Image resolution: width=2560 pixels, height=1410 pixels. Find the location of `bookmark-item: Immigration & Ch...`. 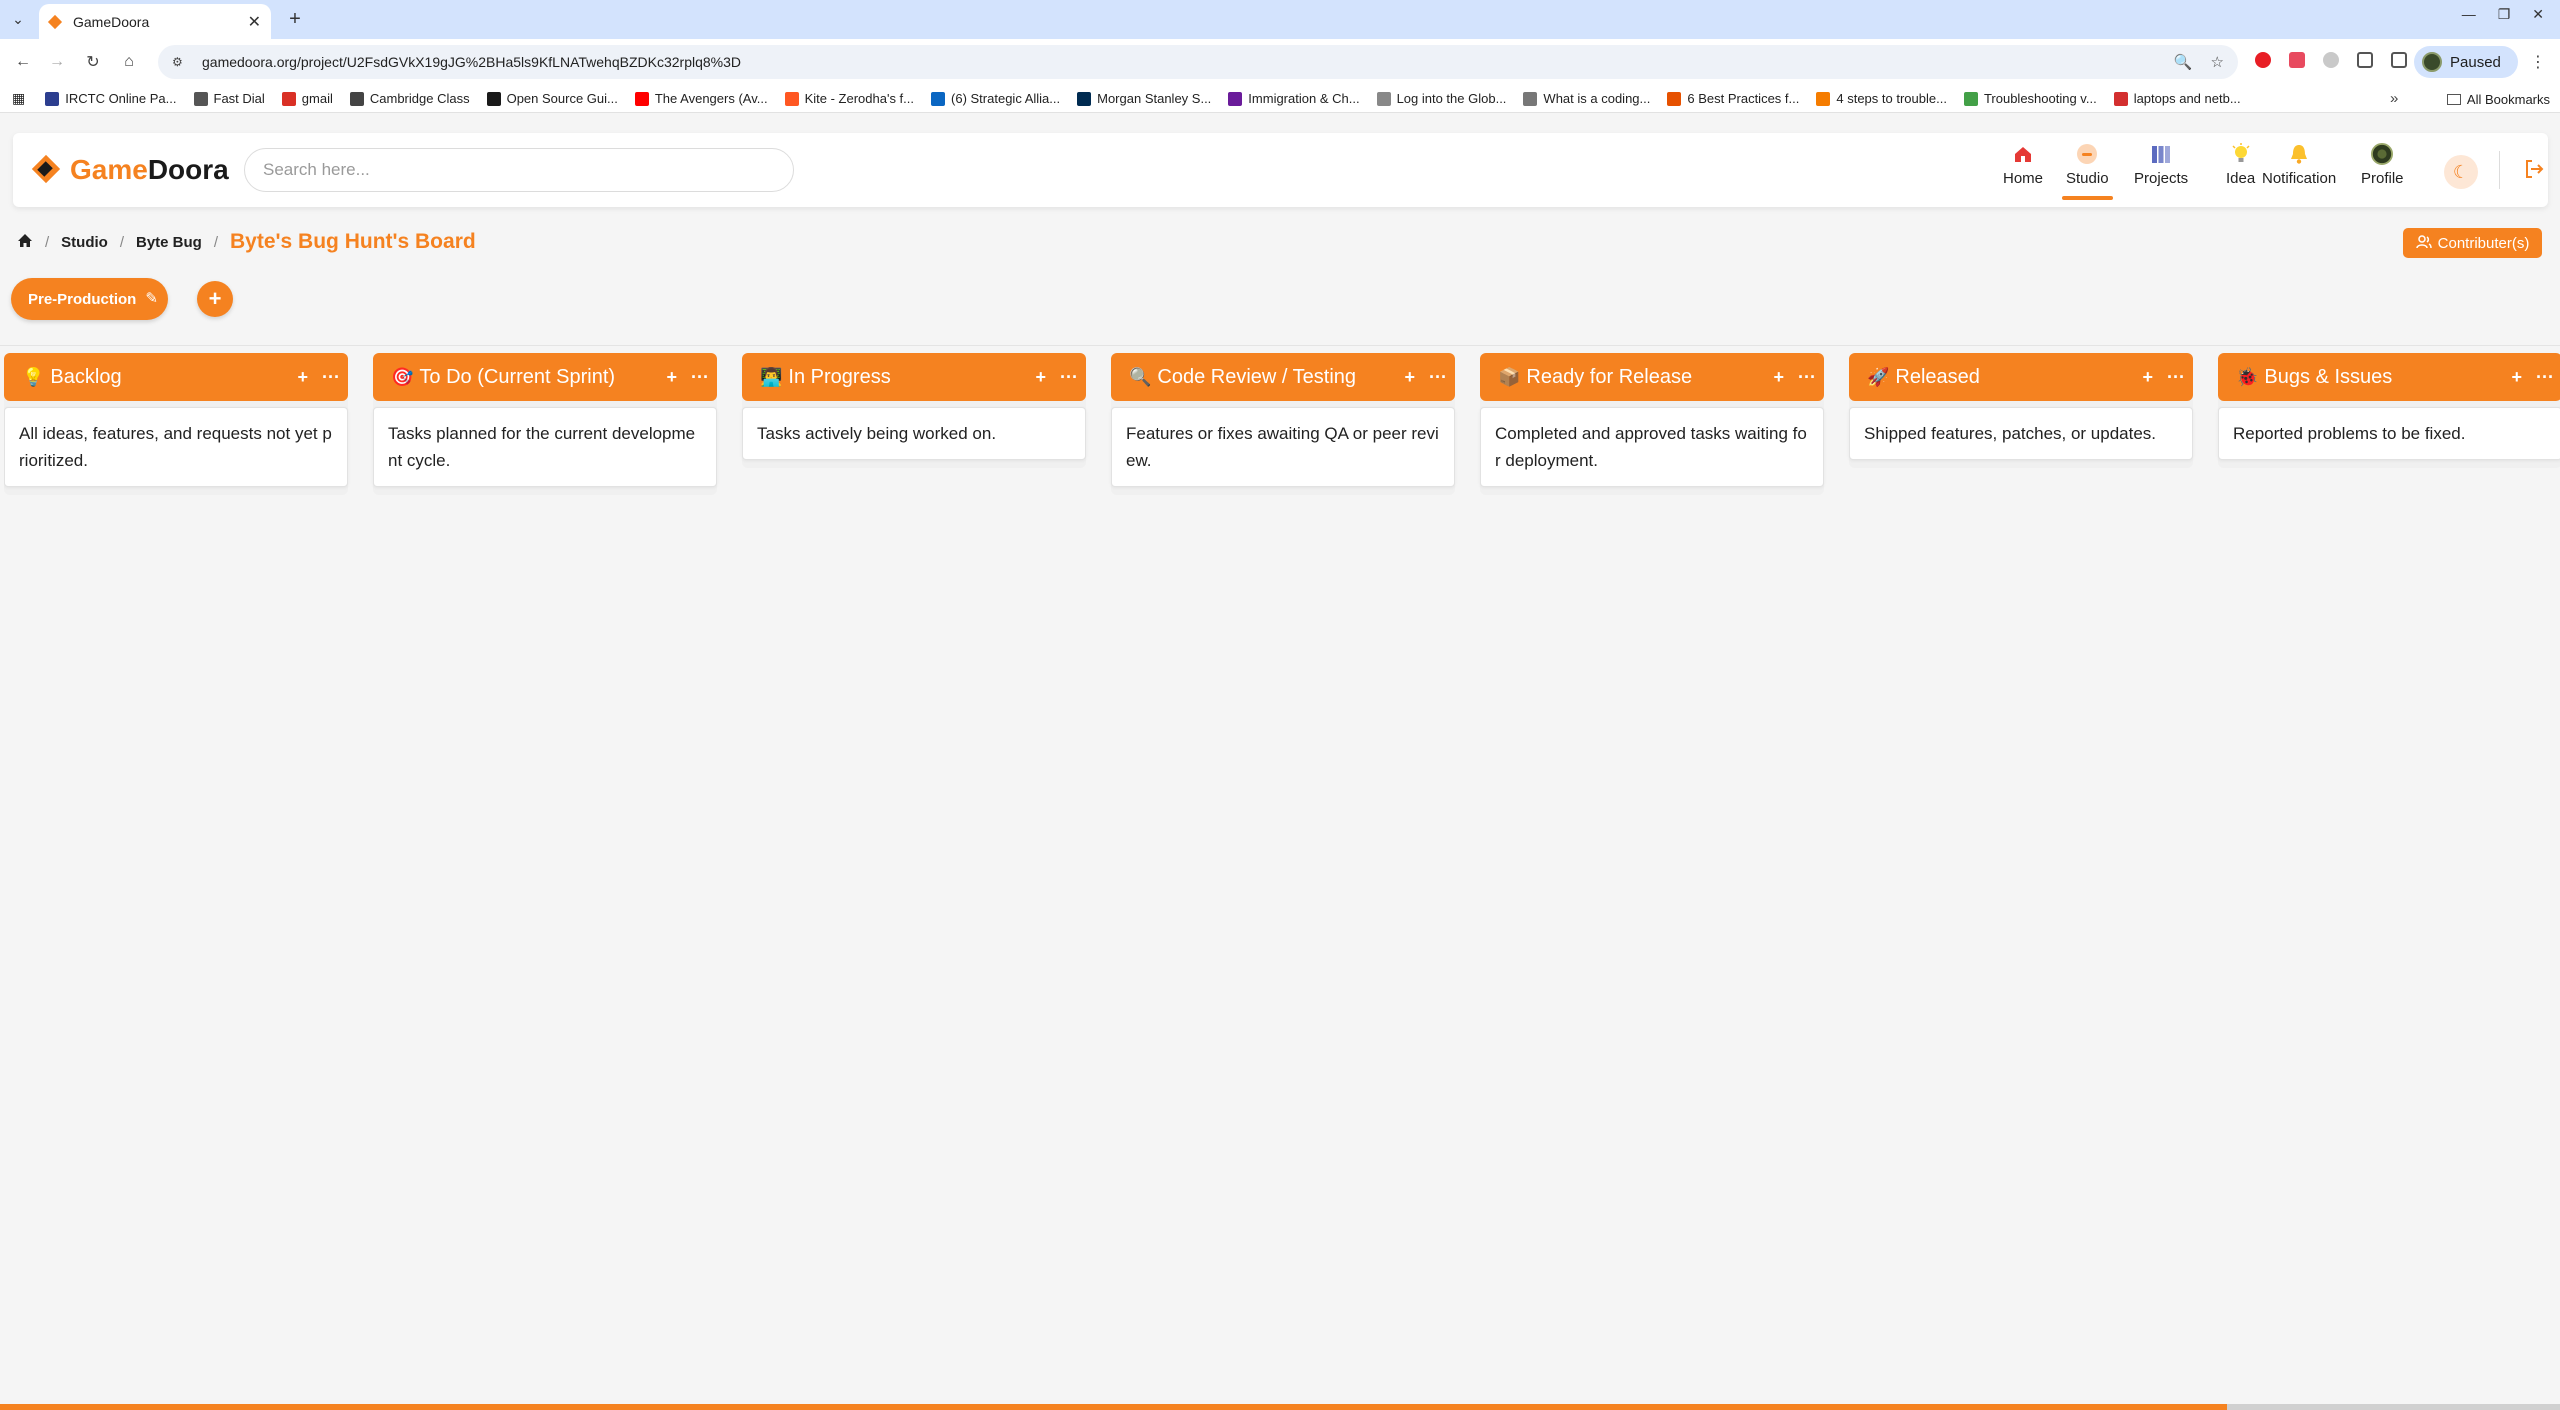

bookmark-item: Immigration & Ch... is located at coordinates (1294, 98).